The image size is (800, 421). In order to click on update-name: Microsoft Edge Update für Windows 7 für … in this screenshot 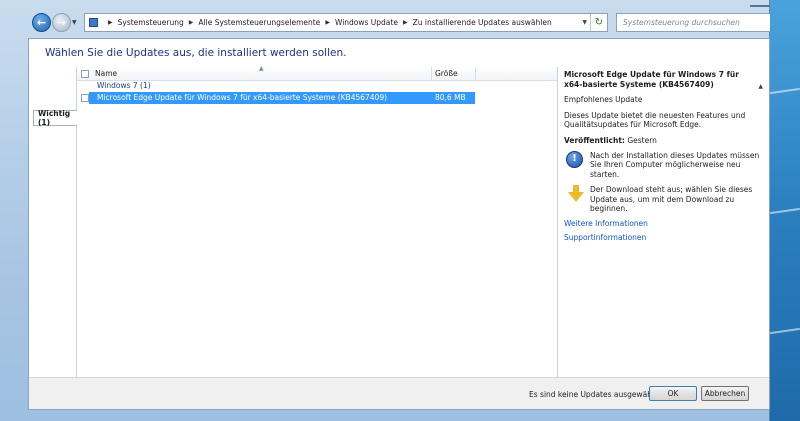, I will do `click(242, 97)`.